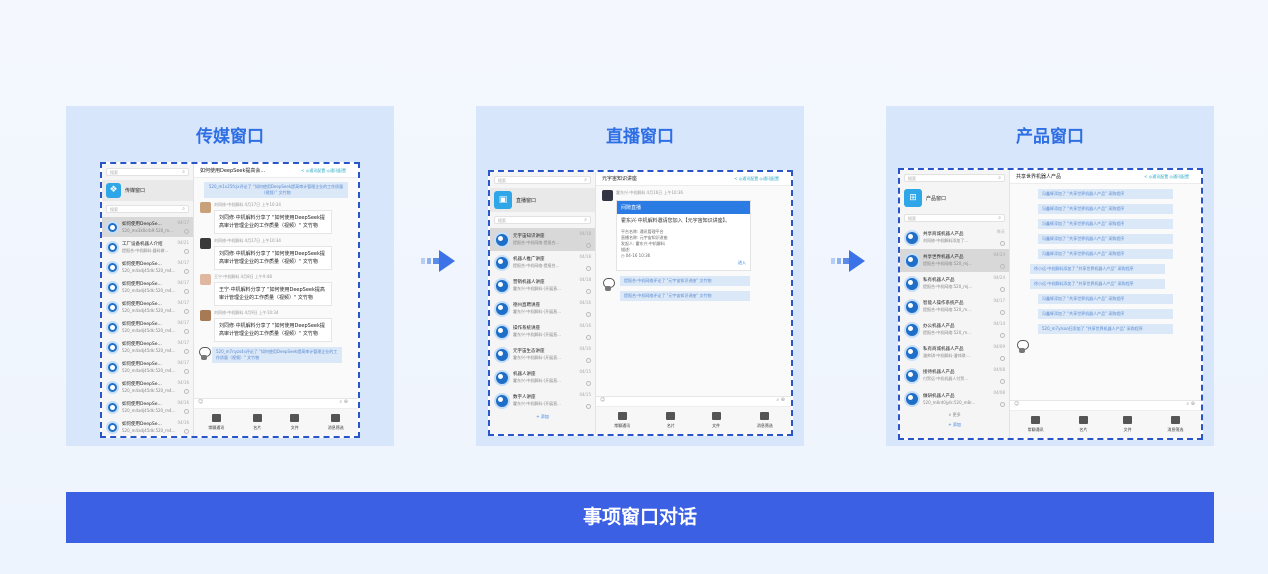 Image resolution: width=1268 pixels, height=574 pixels. I want to click on conversation-item: 德州直聘讲座 霍东兴·中机解料·(开展直... 04/16, so click(542, 308).